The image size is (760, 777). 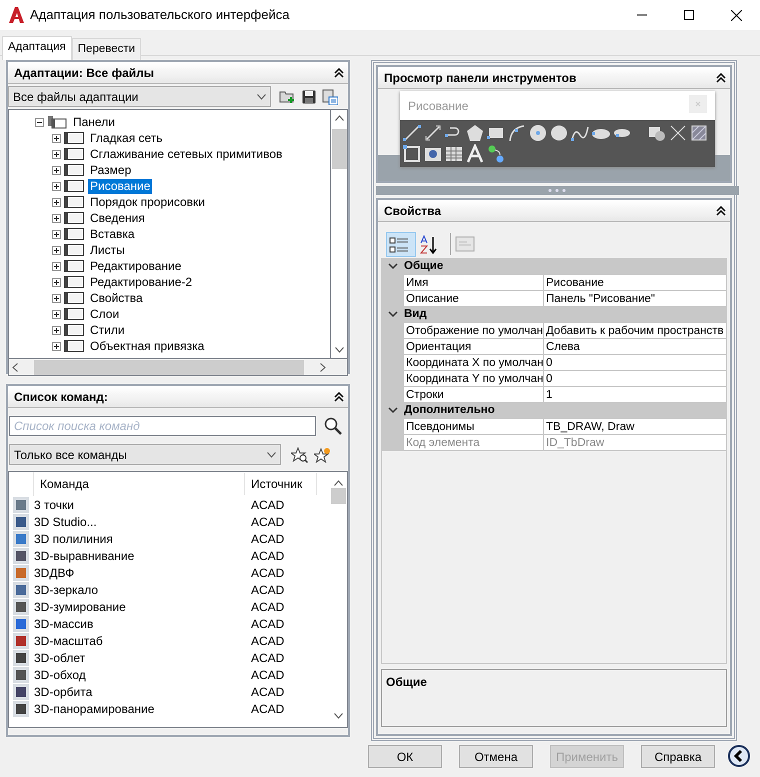 What do you see at coordinates (635, 427) in the screenshot?
I see `property-value: TB_DRAW, Draw` at bounding box center [635, 427].